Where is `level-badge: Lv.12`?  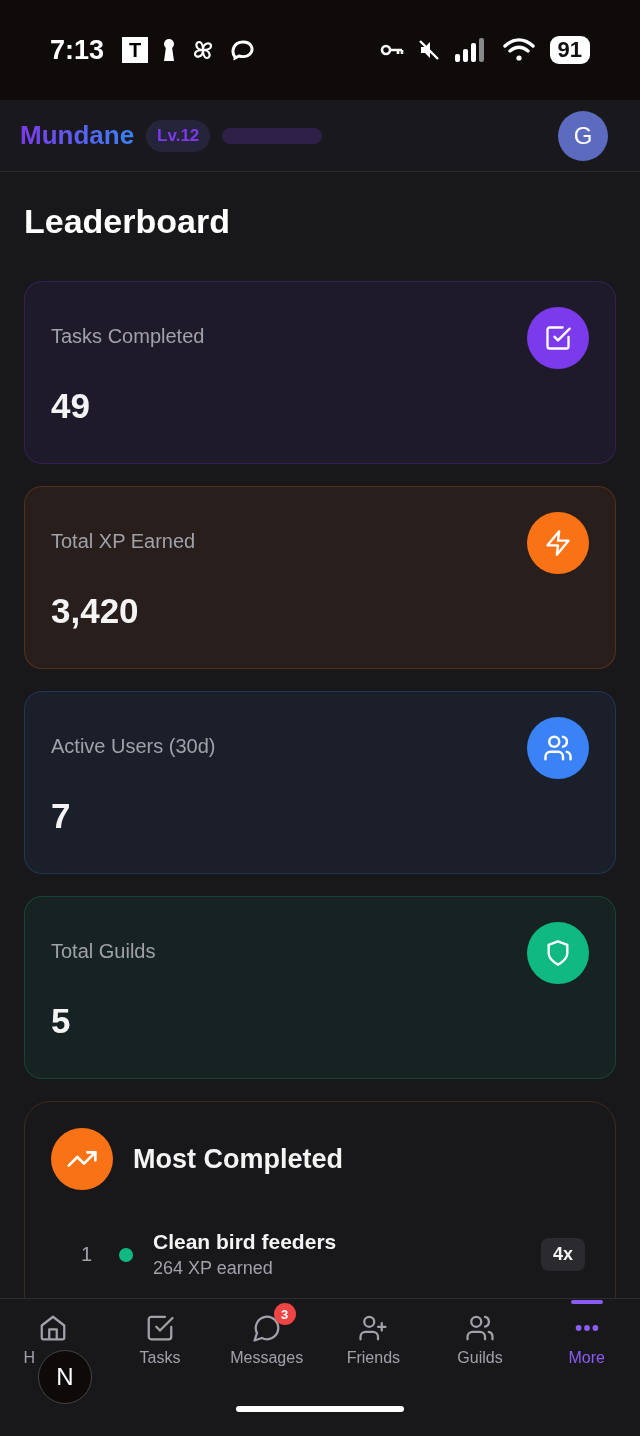 level-badge: Lv.12 is located at coordinates (178, 135).